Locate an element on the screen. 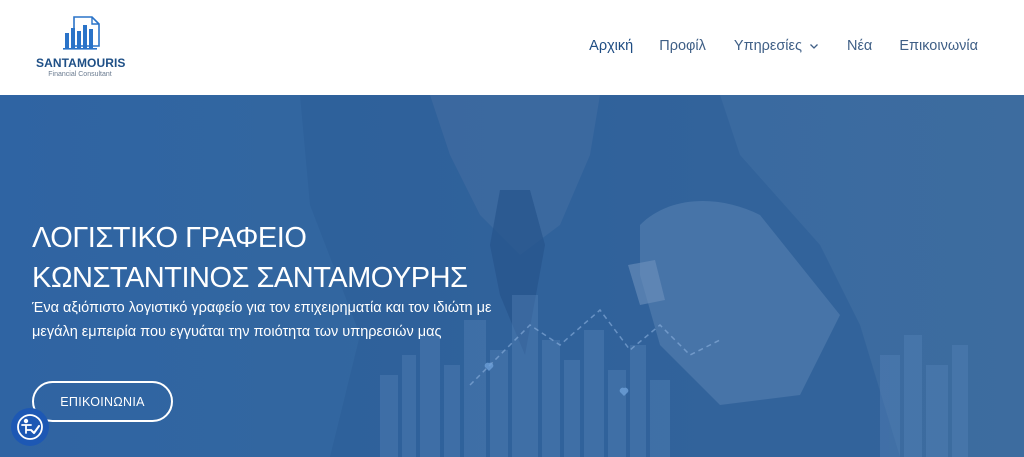  nav-item-home: Αρχική is located at coordinates (611, 46).